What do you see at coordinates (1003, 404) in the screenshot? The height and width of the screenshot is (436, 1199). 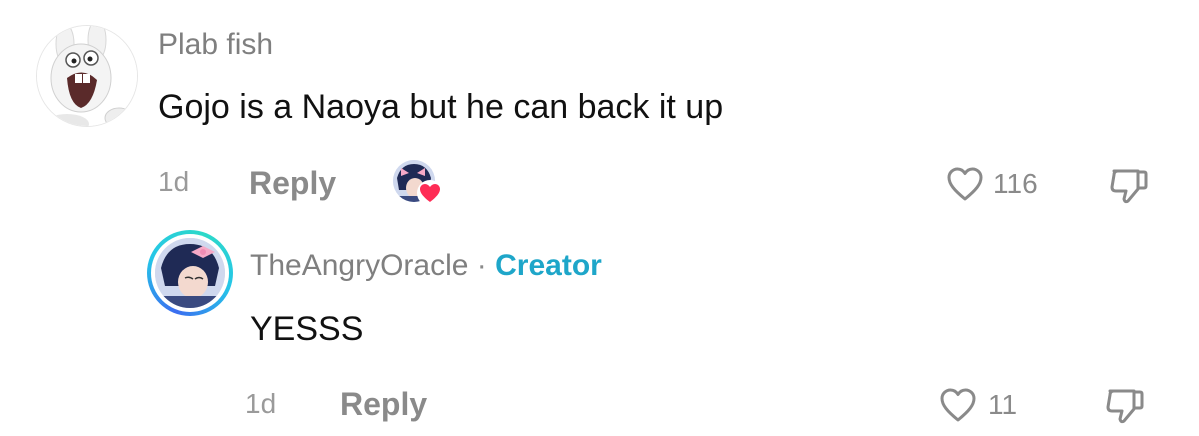 I see `reply-like-count: 11` at bounding box center [1003, 404].